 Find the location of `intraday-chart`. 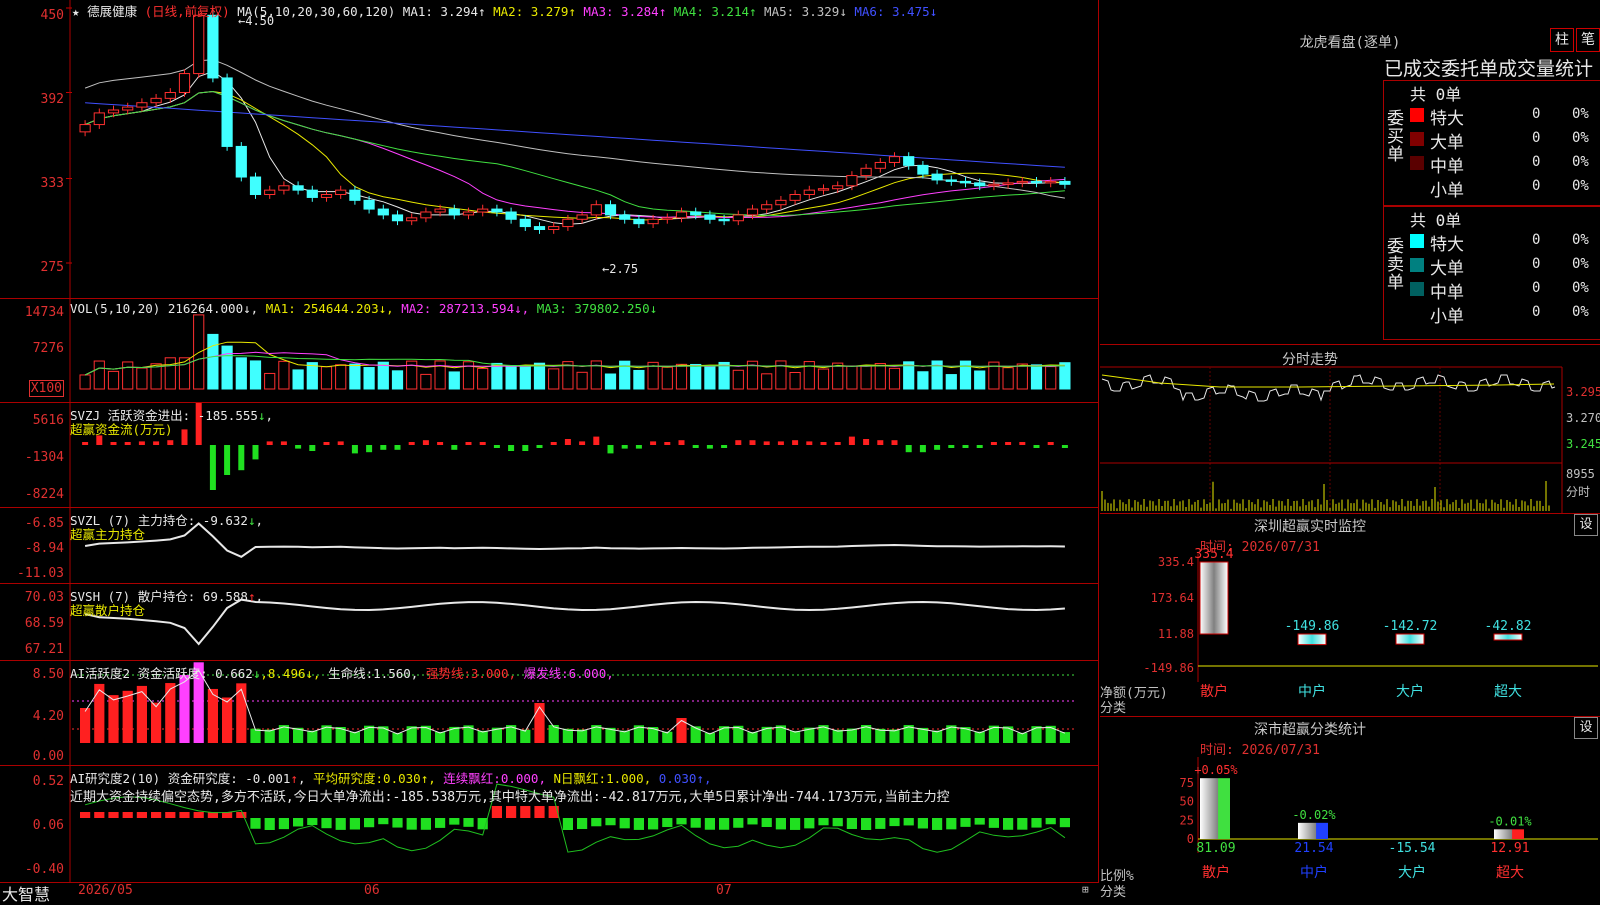

intraday-chart is located at coordinates (1350, 429).